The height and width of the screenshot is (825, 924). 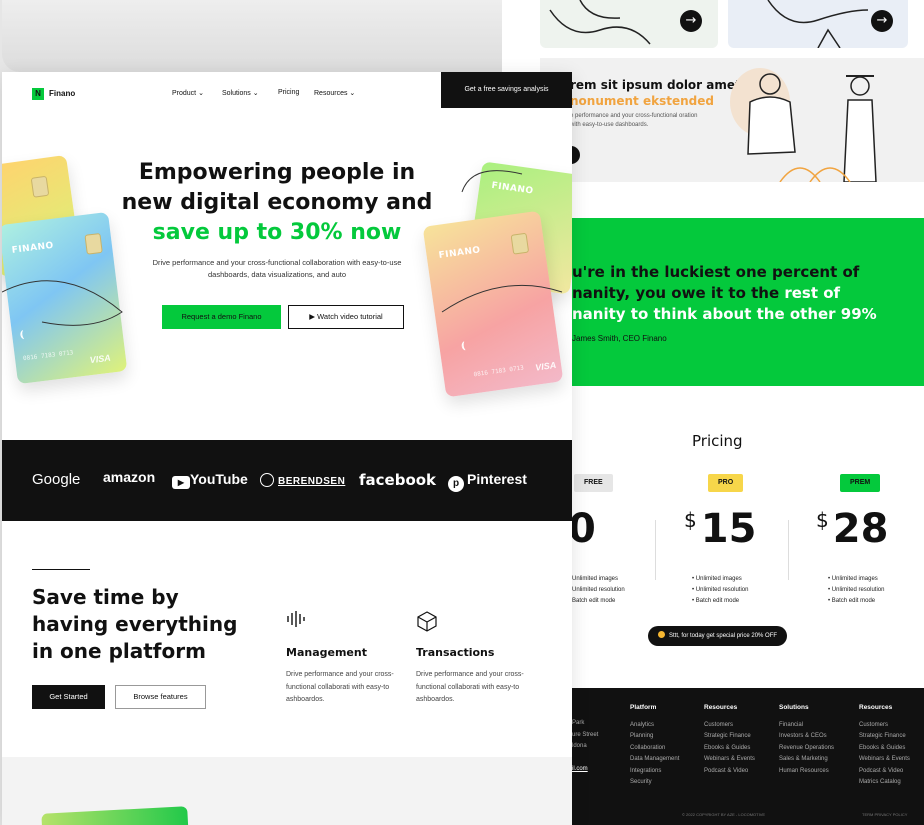 I want to click on nav-label: Product, so click(x=184, y=93).